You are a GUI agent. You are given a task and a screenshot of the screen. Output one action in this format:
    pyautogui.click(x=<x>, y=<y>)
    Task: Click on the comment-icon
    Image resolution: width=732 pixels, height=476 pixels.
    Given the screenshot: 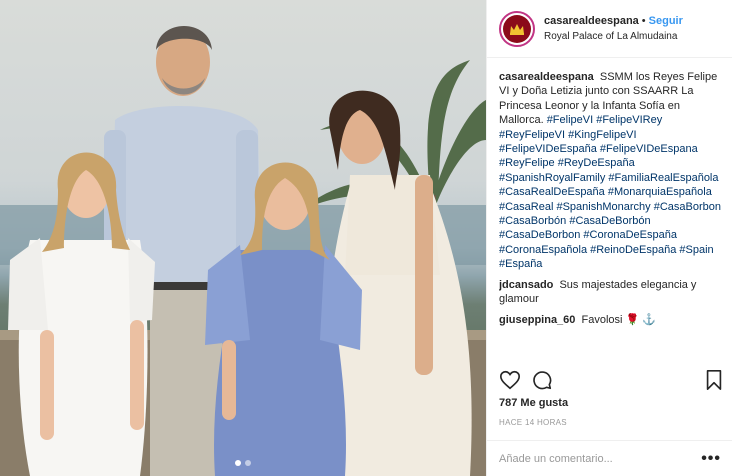 What is the action you would take?
    pyautogui.click(x=542, y=380)
    